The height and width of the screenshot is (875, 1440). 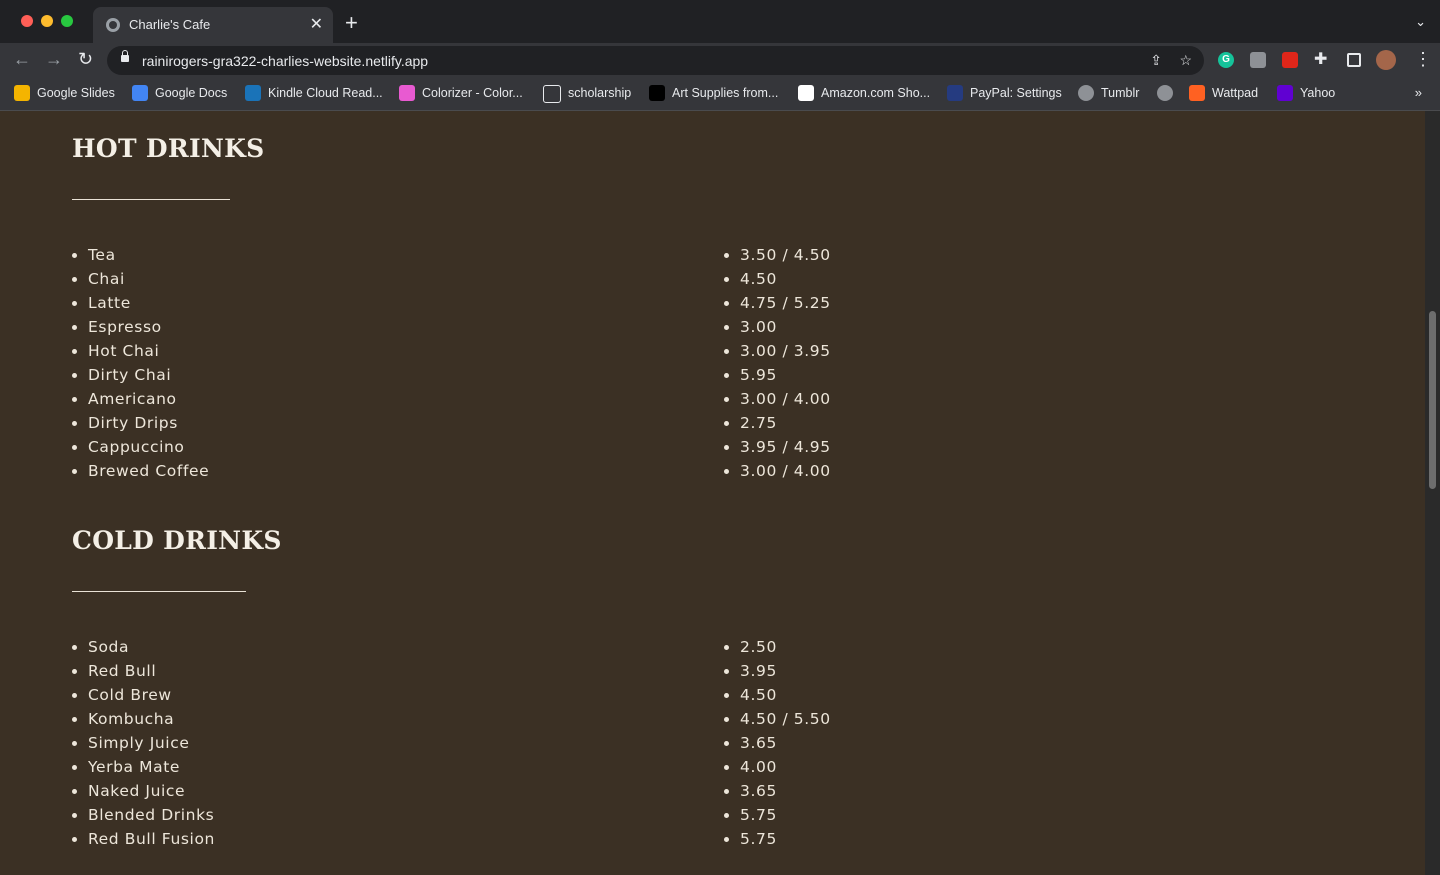 I want to click on scrollbar-thumb, so click(x=1432, y=400).